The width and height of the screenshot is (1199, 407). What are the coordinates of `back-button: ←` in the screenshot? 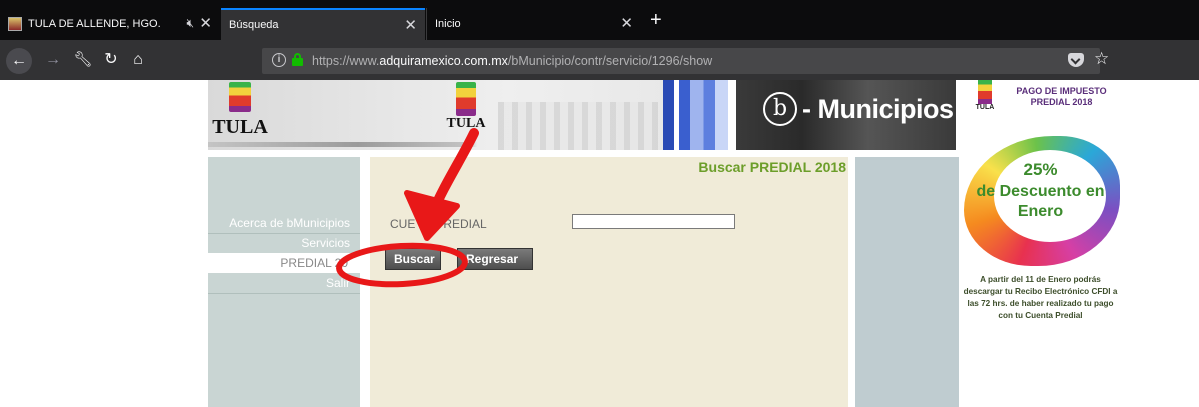 It's located at (19, 61).